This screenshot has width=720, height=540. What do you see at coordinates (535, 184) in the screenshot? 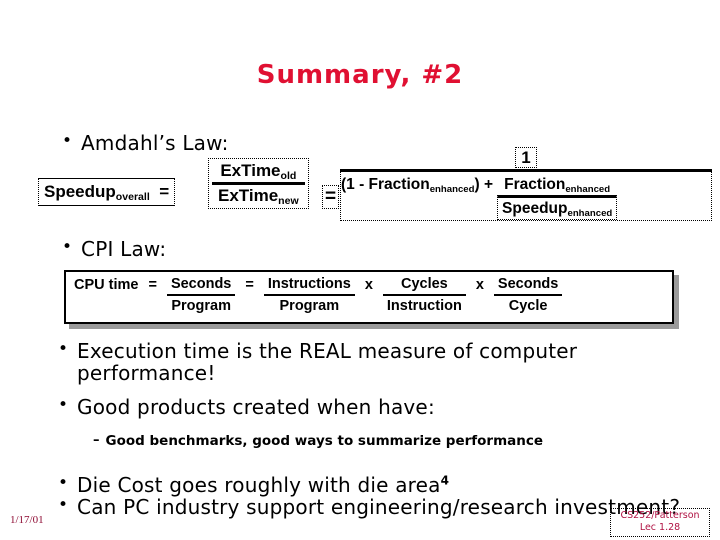
I see `inner-num-base: Fraction` at bounding box center [535, 184].